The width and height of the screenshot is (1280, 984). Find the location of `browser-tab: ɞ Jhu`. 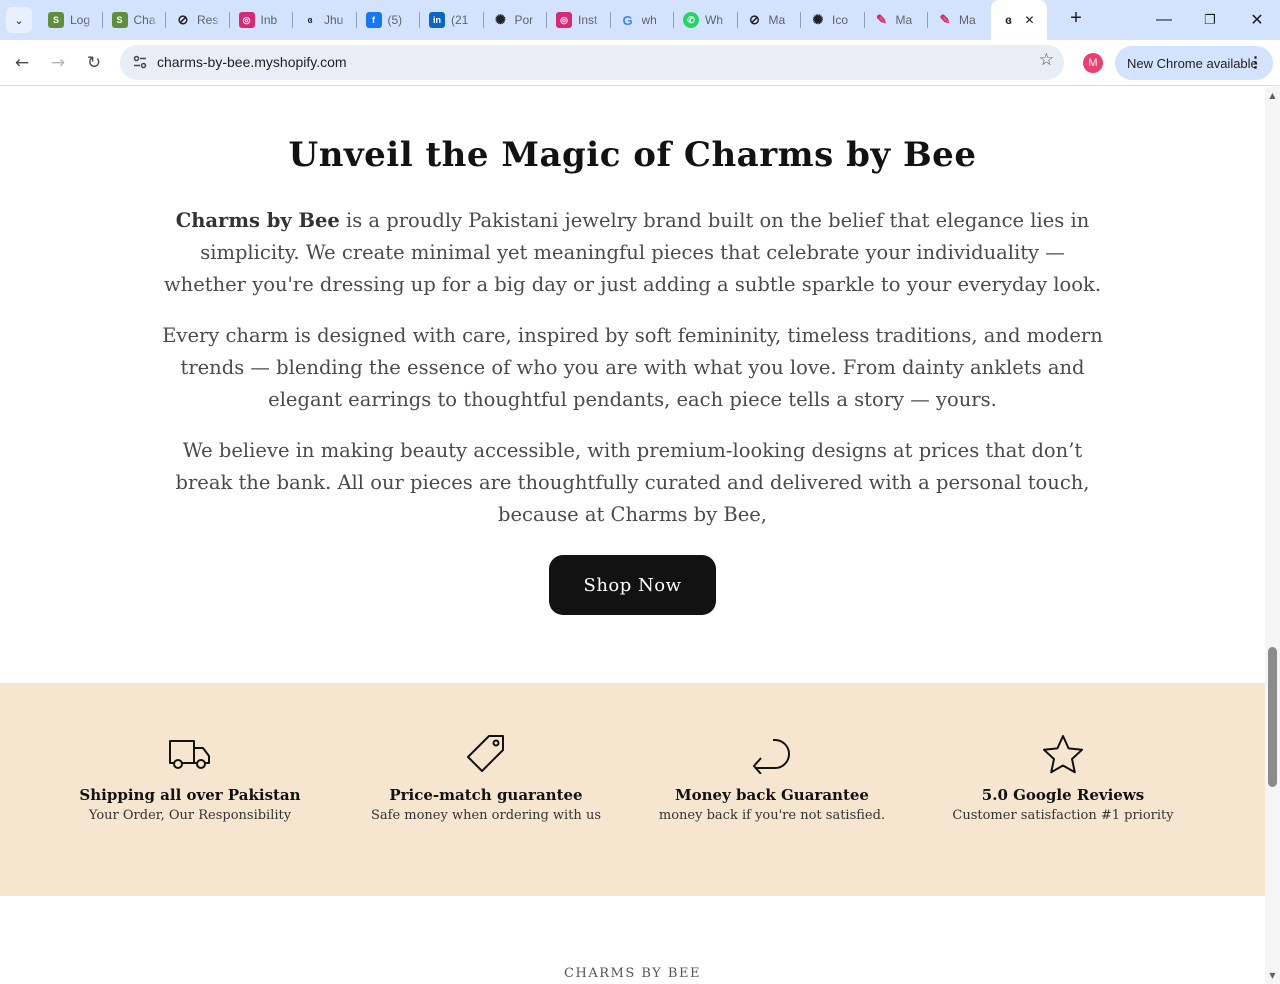

browser-tab: ɞ Jhu is located at coordinates (324, 20).